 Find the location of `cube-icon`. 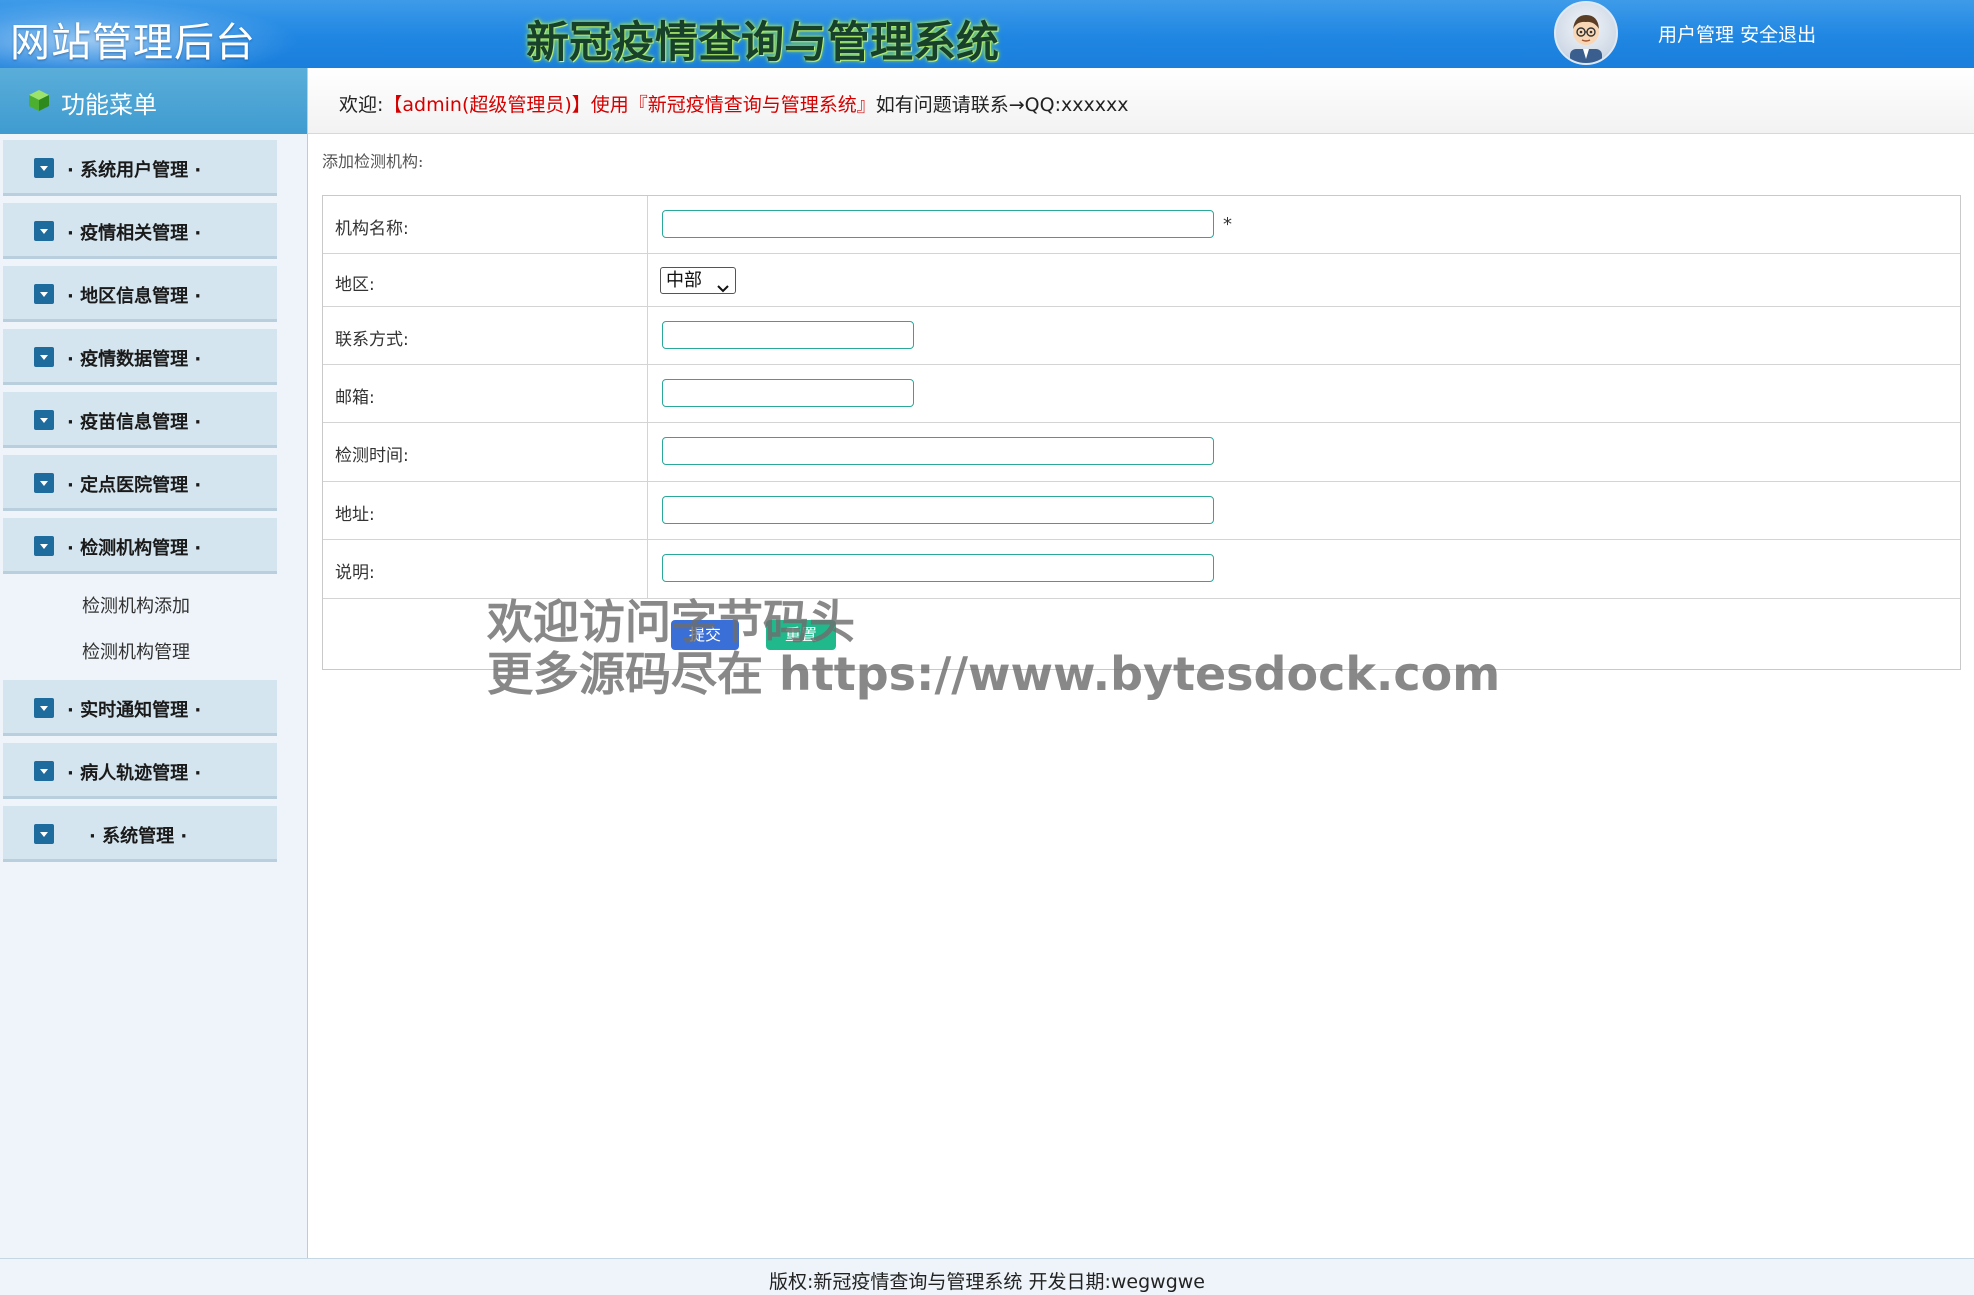

cube-icon is located at coordinates (39, 102).